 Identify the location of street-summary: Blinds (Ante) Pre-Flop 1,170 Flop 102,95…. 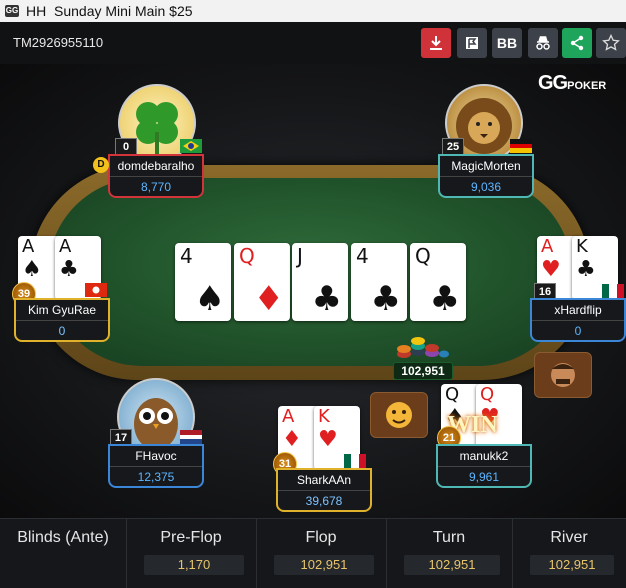
(313, 553).